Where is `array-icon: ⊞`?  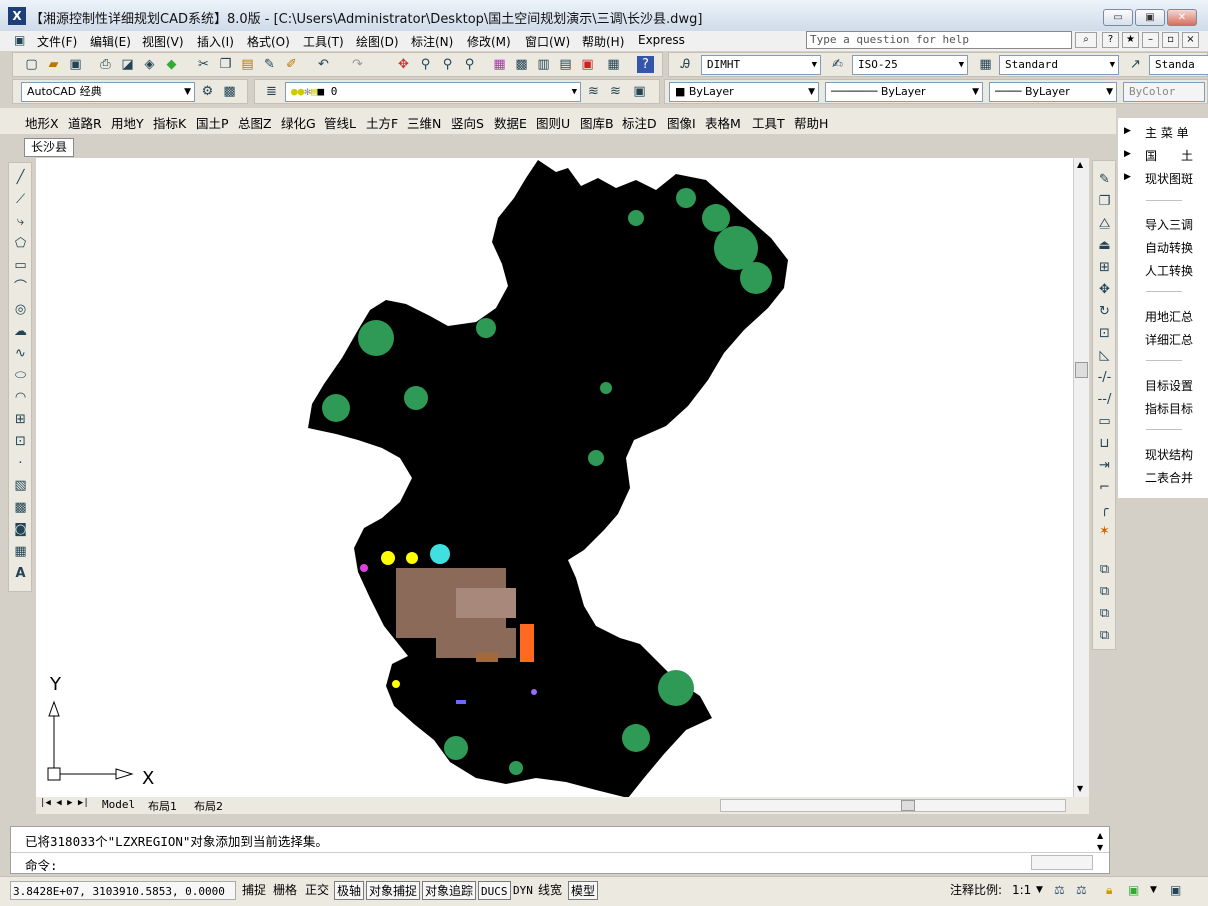 array-icon: ⊞ is located at coordinates (1104, 267).